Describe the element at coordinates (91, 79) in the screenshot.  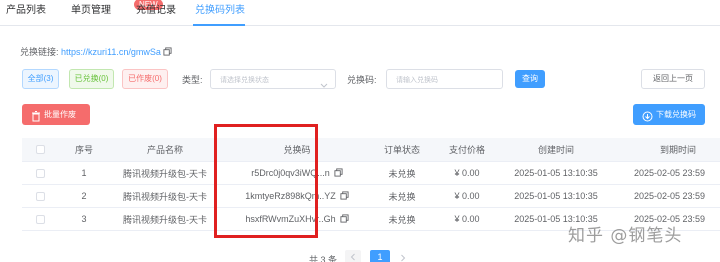
I see `filter-redeemed-button: 已兑换(0)` at that location.